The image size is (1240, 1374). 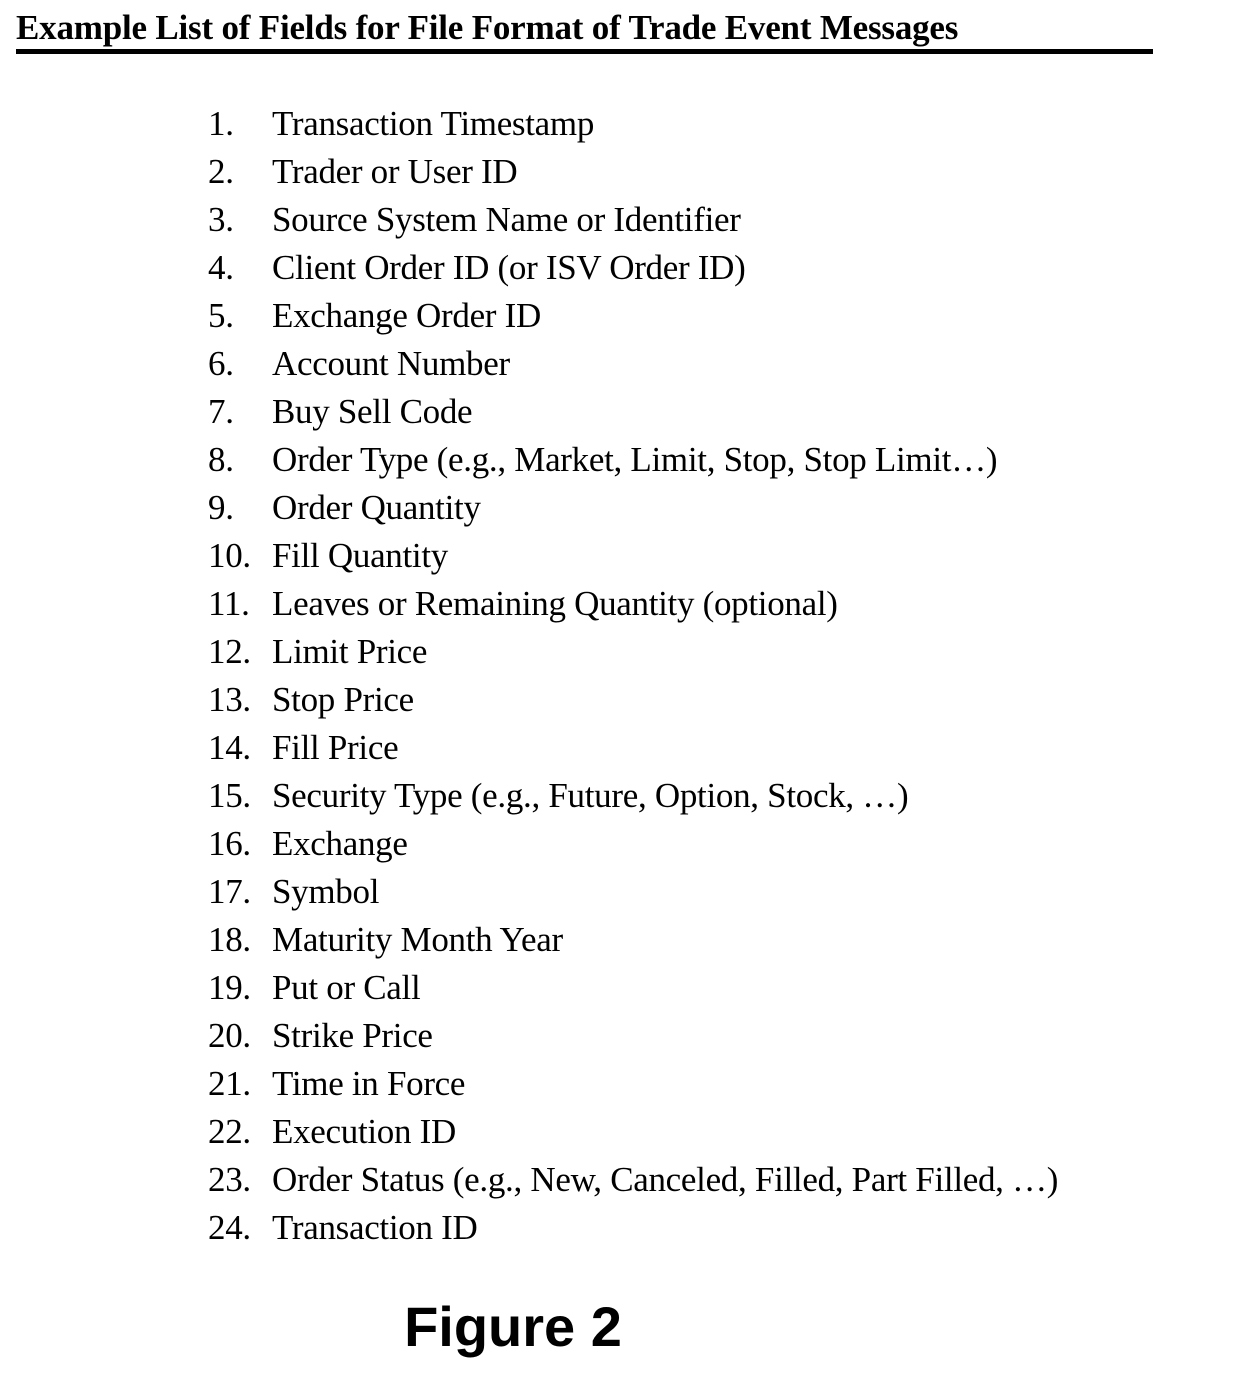 What do you see at coordinates (391, 363) in the screenshot?
I see `list-item-label: Account Number` at bounding box center [391, 363].